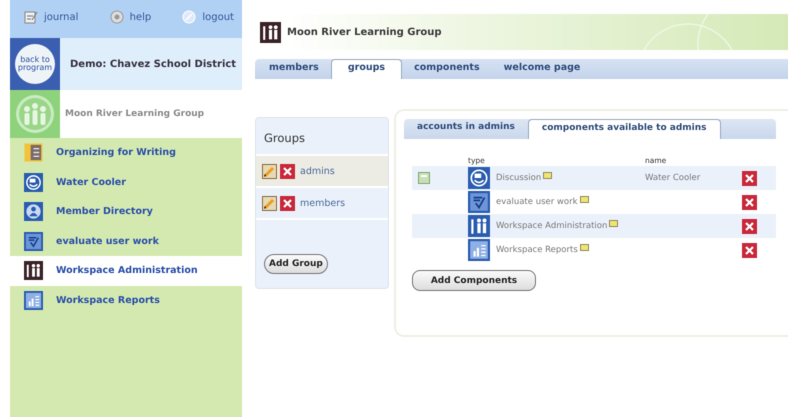 The image size is (788, 417). What do you see at coordinates (117, 17) in the screenshot?
I see `help-icon` at bounding box center [117, 17].